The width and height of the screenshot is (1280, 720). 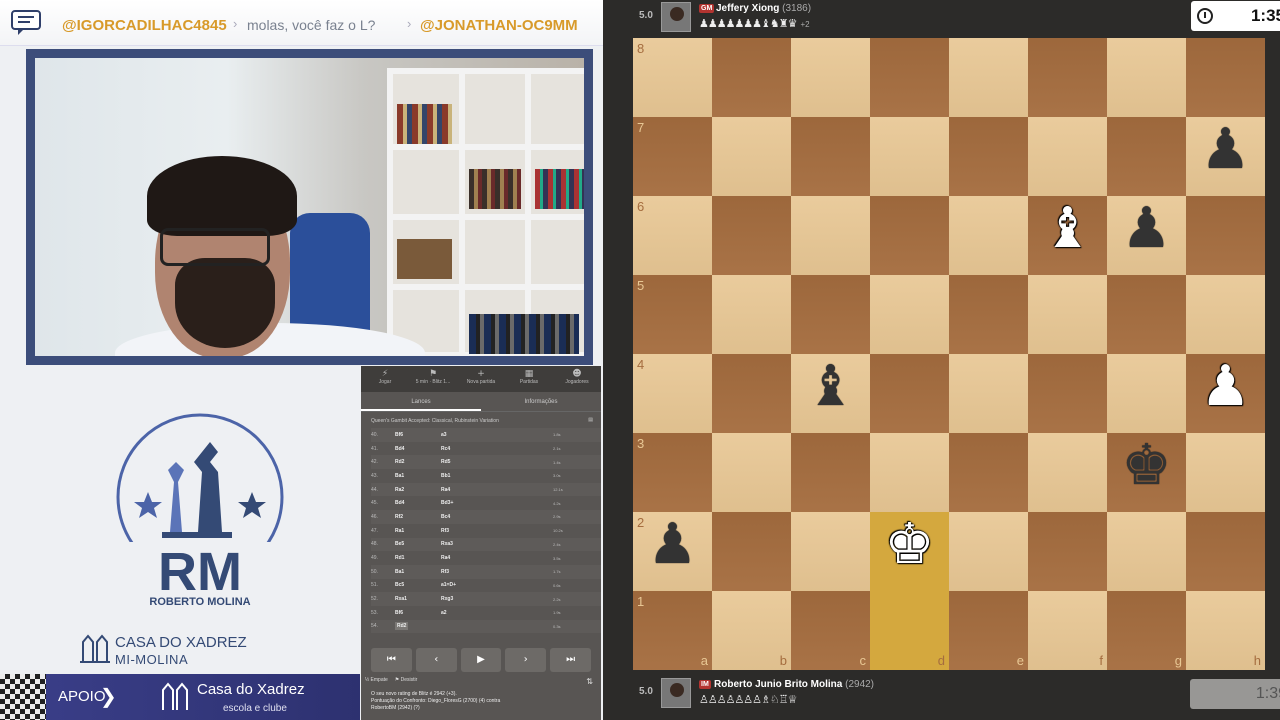 I want to click on white-move: Rf2, so click(x=418, y=517).